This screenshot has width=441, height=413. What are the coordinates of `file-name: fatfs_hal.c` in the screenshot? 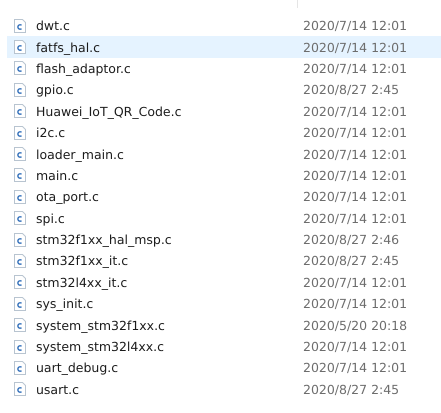 It's located at (69, 47).